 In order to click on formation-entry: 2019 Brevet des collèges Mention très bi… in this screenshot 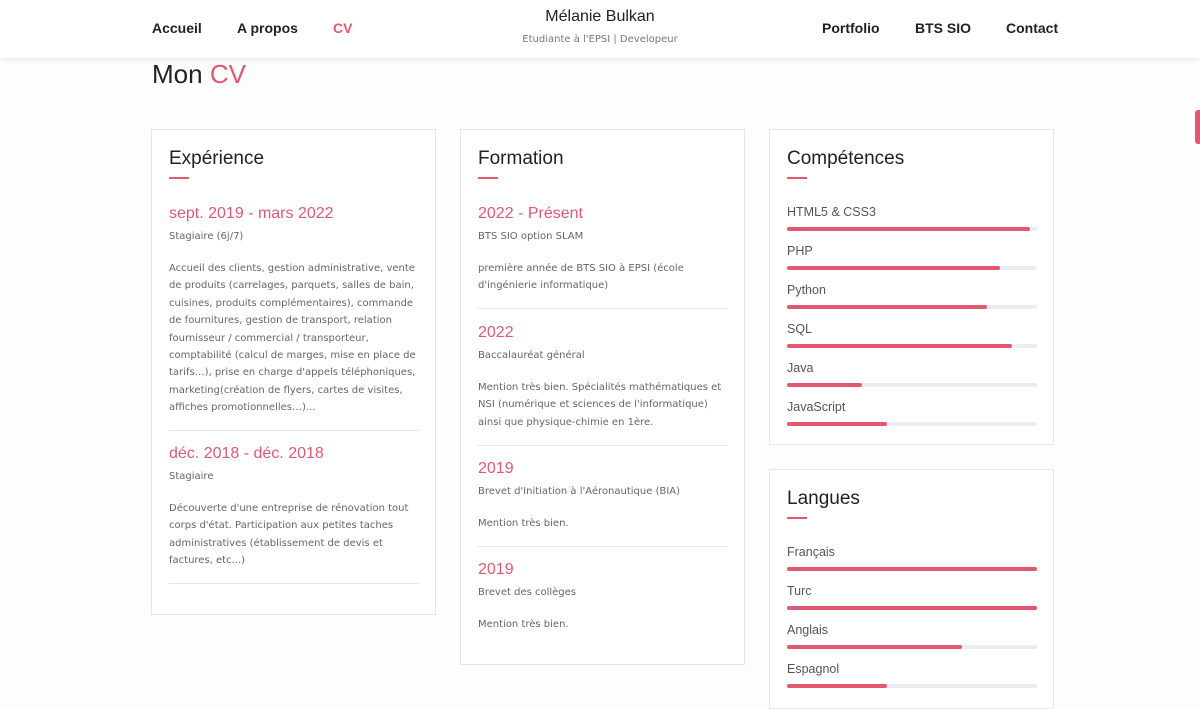, I will do `click(603, 596)`.